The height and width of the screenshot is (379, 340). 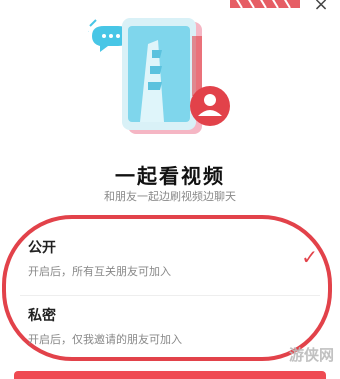 I want to click on close-button: ×, so click(x=321, y=7).